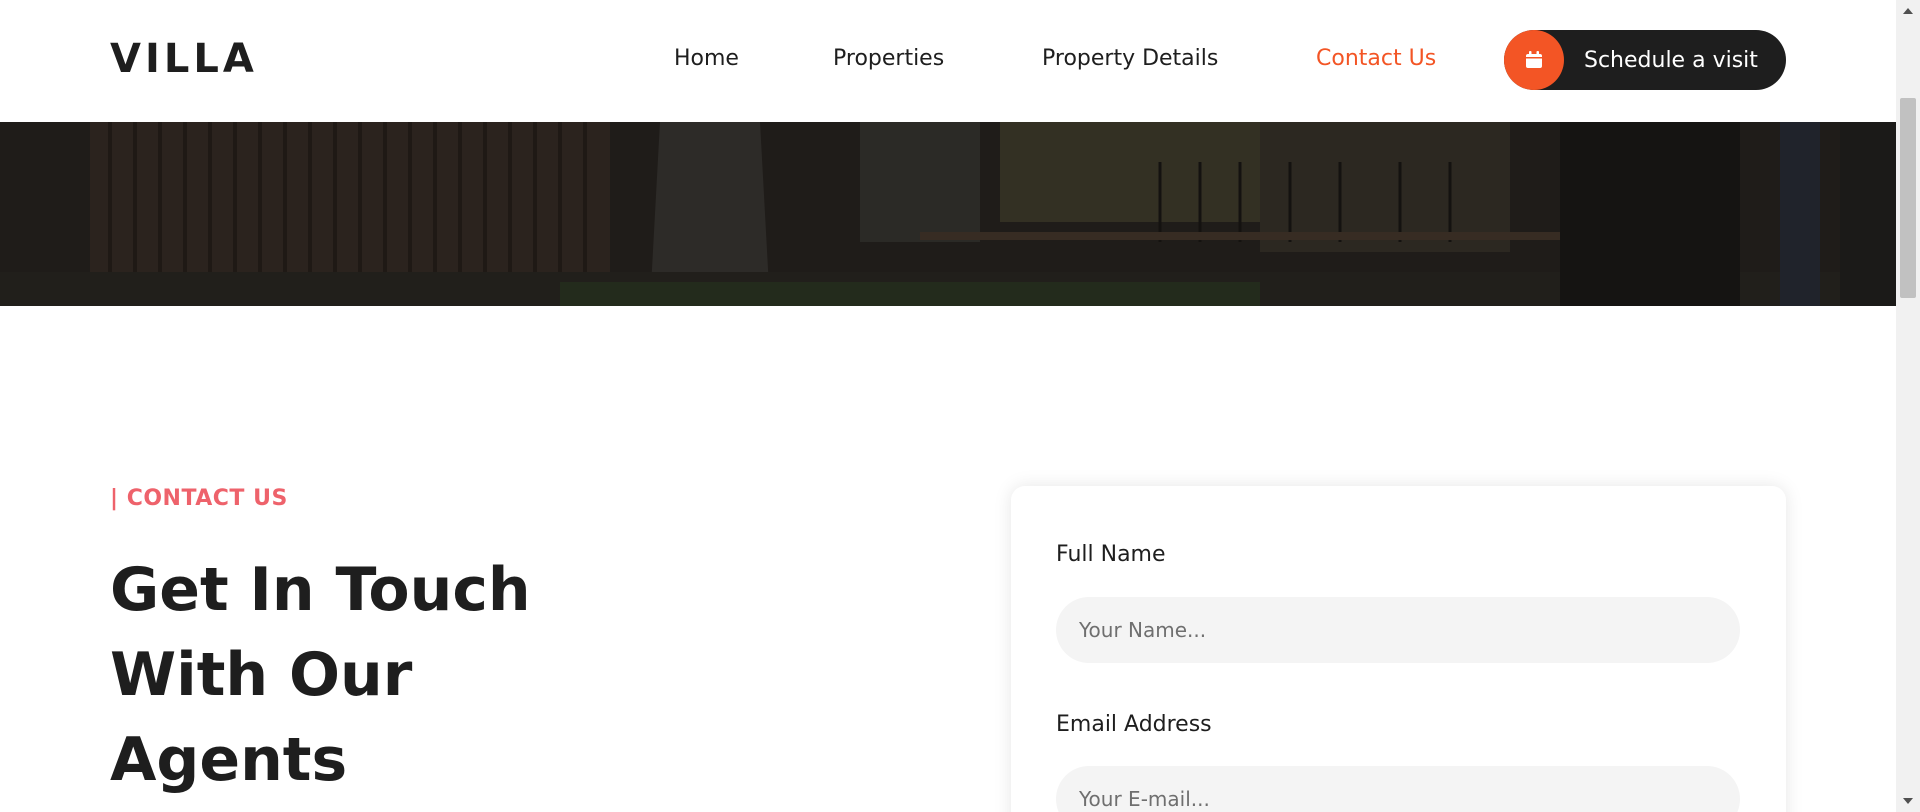 The width and height of the screenshot is (1920, 812). What do you see at coordinates (184, 59) in the screenshot?
I see `site-logo: VILLA` at bounding box center [184, 59].